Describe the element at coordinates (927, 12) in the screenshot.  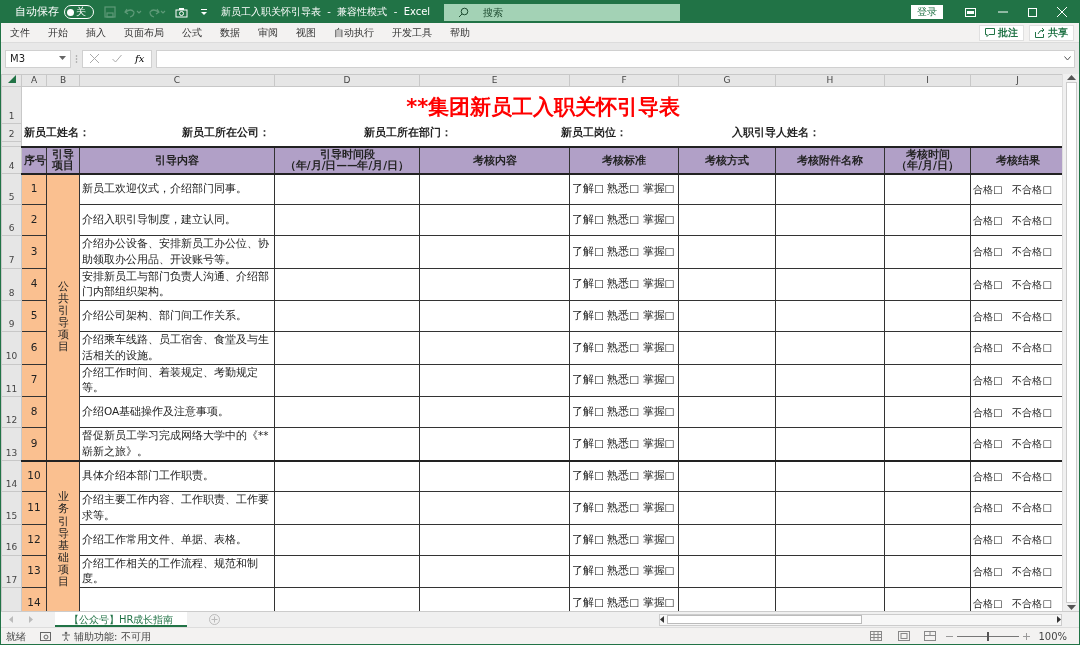
I see `signin-button: 登录` at that location.